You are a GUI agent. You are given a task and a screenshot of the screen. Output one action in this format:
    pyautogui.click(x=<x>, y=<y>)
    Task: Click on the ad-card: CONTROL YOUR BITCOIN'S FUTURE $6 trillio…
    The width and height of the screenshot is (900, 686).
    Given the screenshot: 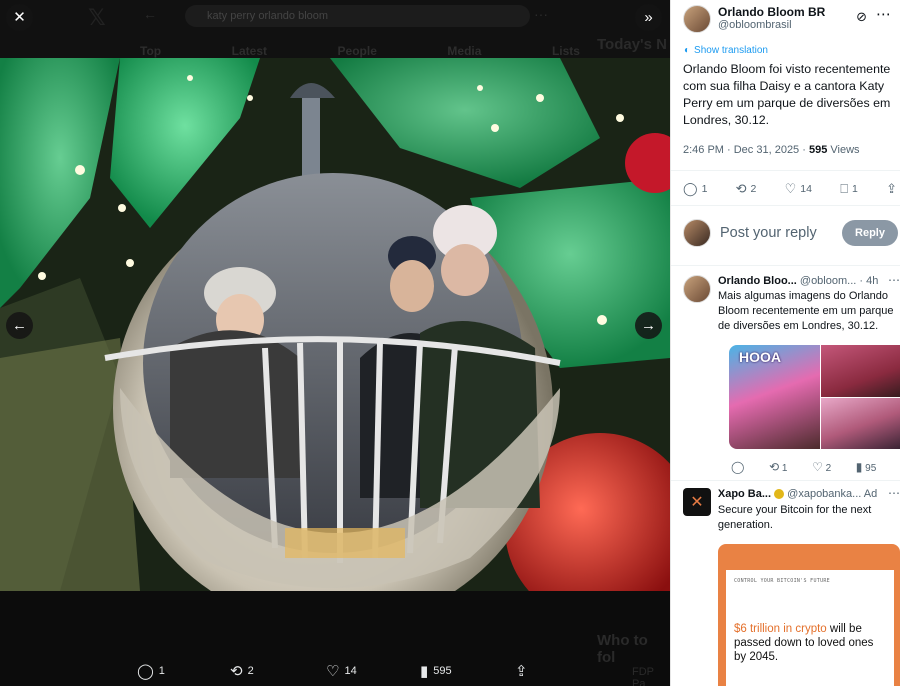 What is the action you would take?
    pyautogui.click(x=809, y=615)
    